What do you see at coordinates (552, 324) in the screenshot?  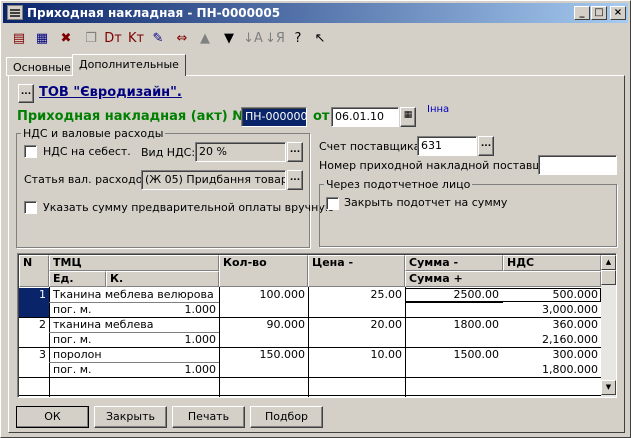 I see `row-2-vat: 360.000` at bounding box center [552, 324].